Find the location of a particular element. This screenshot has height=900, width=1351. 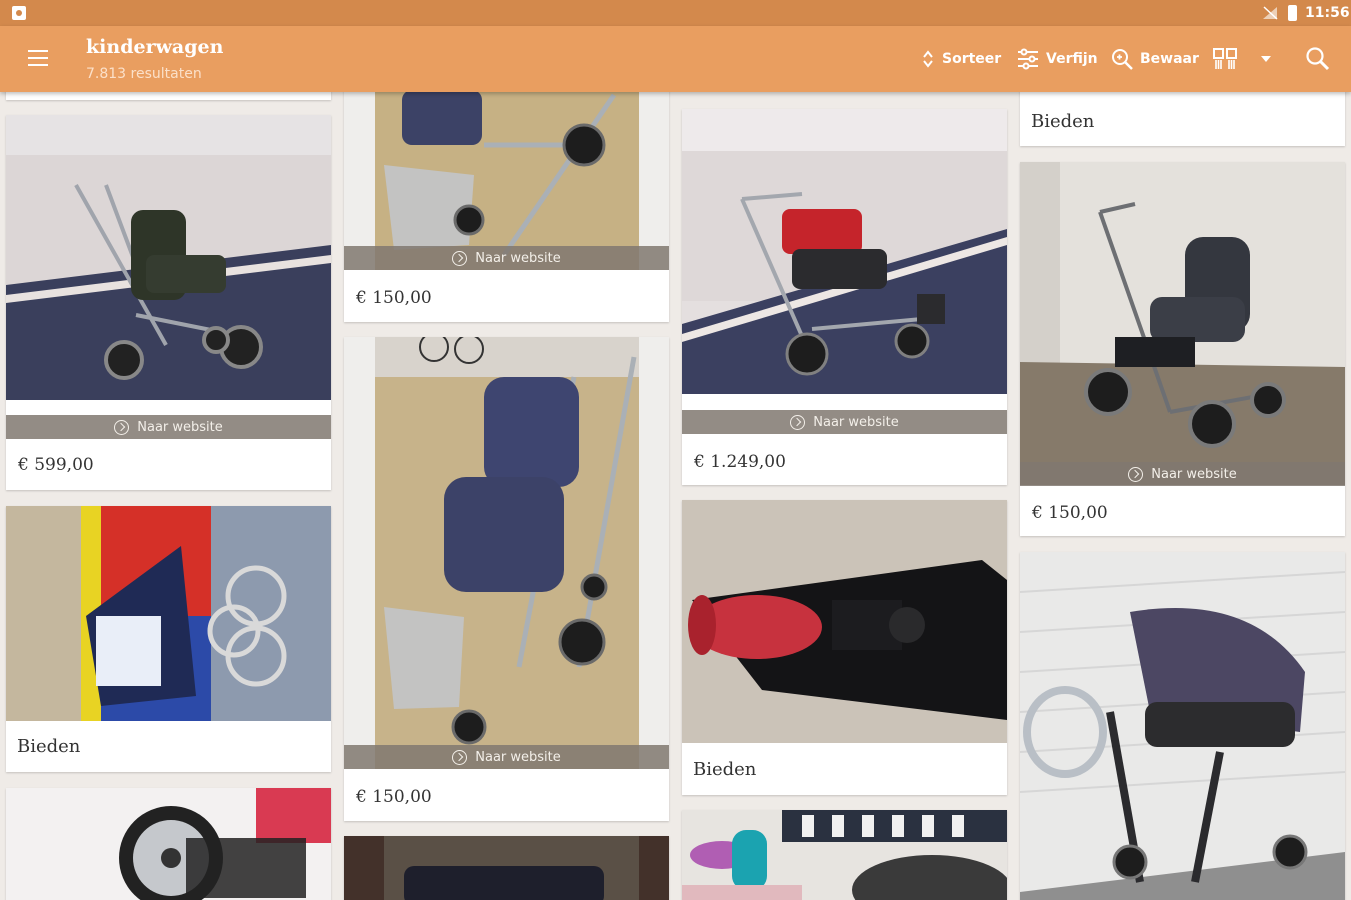

search-button is located at coordinates (1321, 59).